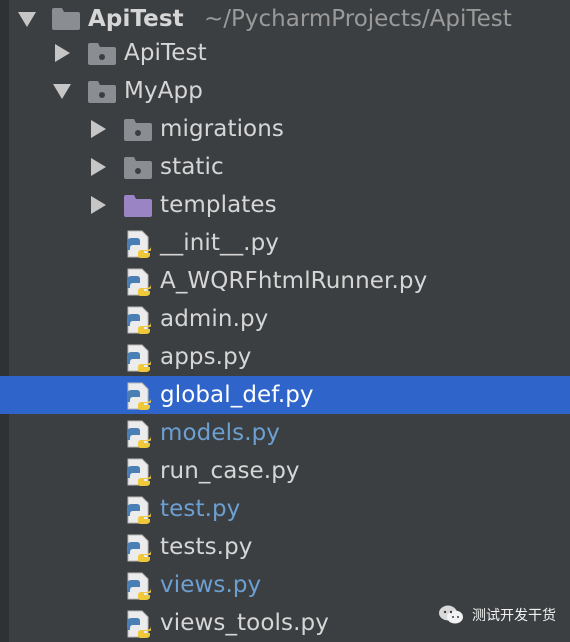 The width and height of the screenshot is (570, 642). What do you see at coordinates (219, 243) in the screenshot?
I see `file-label: __init__.py` at bounding box center [219, 243].